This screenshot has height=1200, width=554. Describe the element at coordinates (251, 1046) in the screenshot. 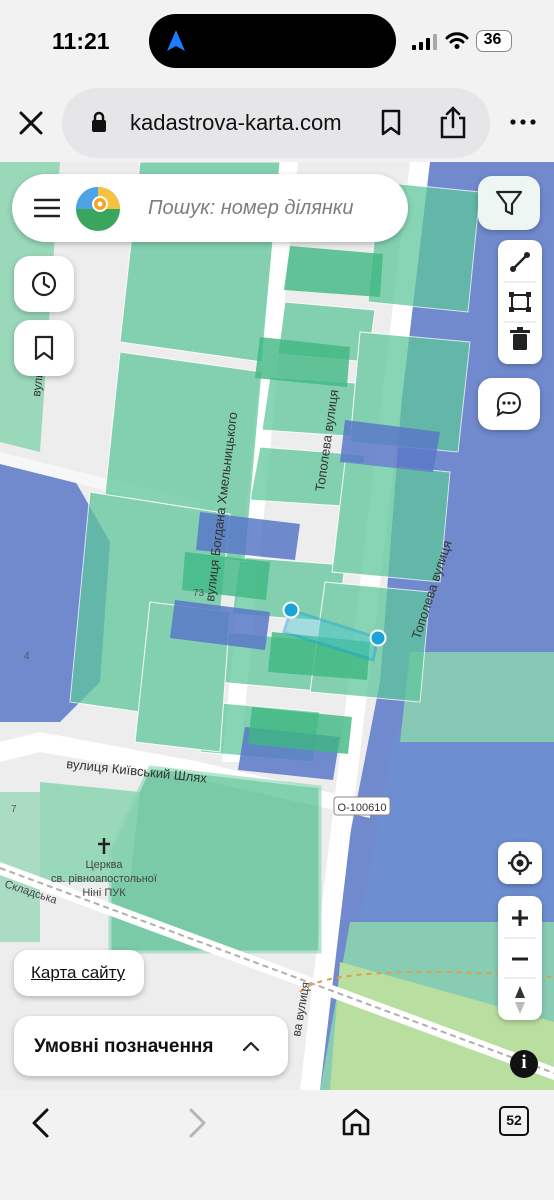

I see `chevron-up-icon` at that location.